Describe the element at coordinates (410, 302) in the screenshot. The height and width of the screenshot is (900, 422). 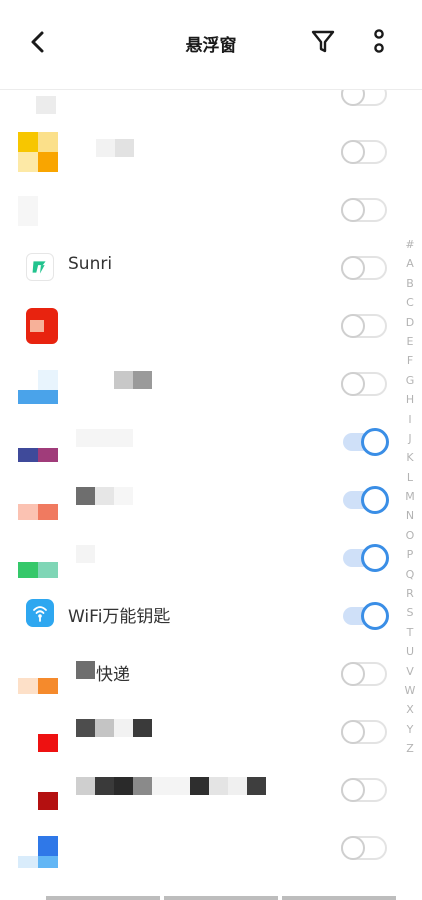
I see `index-letter: C` at that location.